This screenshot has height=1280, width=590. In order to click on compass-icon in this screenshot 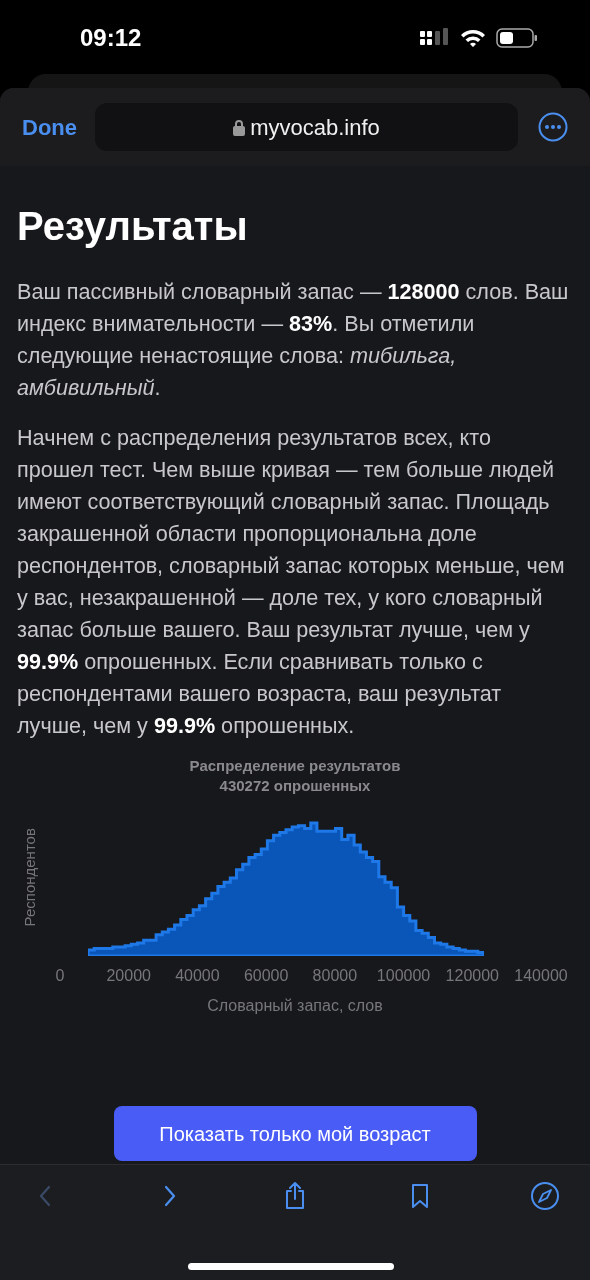, I will do `click(545, 1196)`.